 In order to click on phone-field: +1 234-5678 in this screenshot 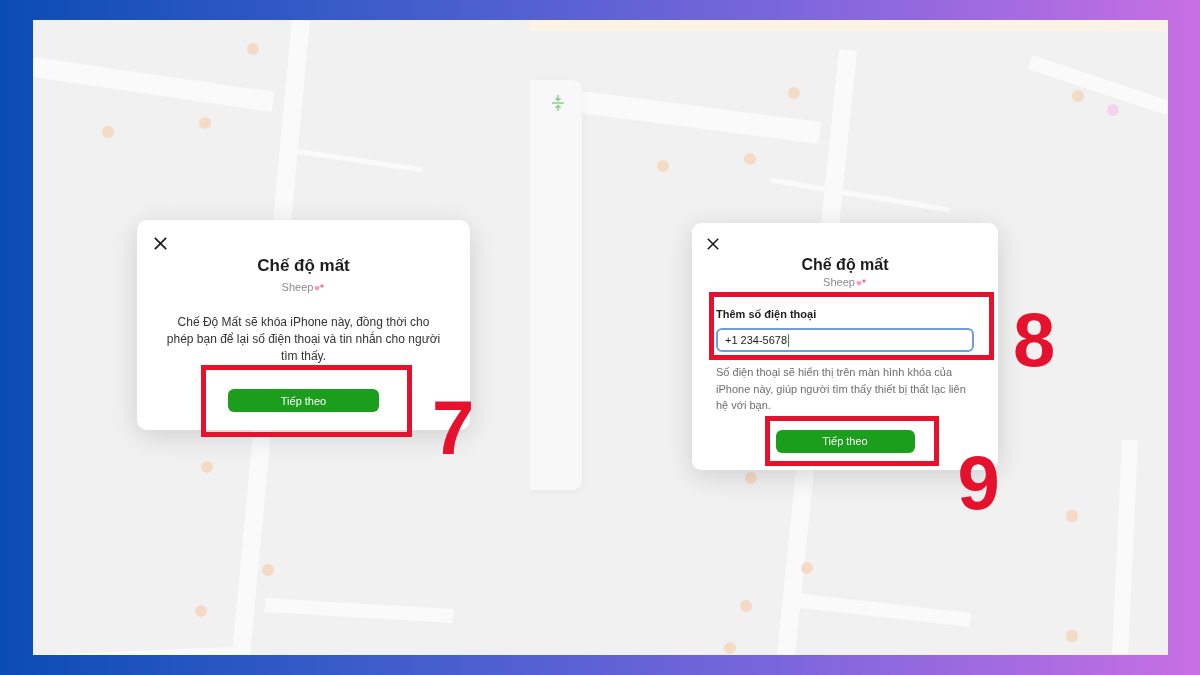, I will do `click(845, 340)`.